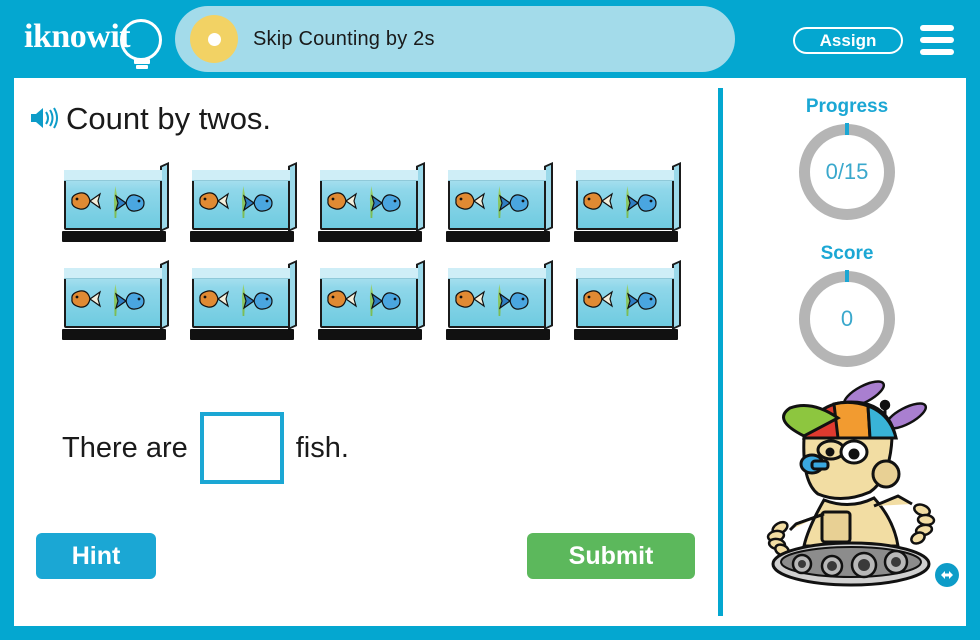  Describe the element at coordinates (947, 575) in the screenshot. I see `resize-arrows-icon` at that location.